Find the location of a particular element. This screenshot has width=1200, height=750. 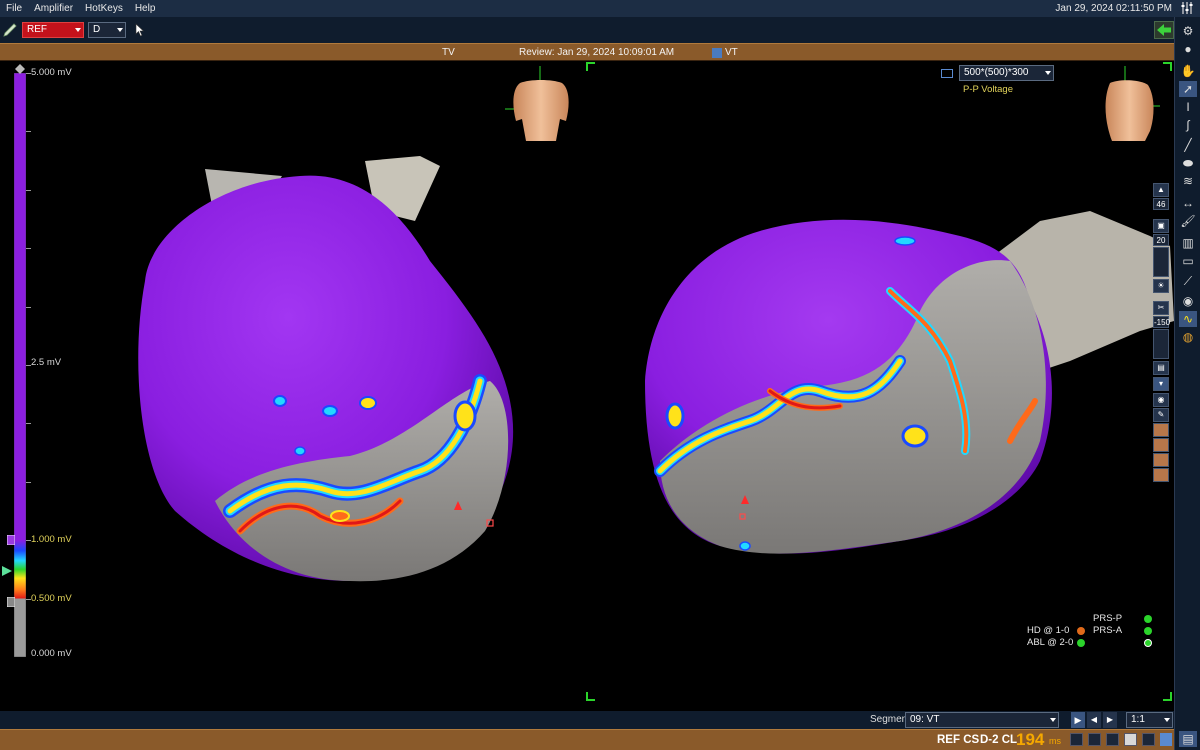

legend-prs-a: PRS-A is located at coordinates (1108, 630).